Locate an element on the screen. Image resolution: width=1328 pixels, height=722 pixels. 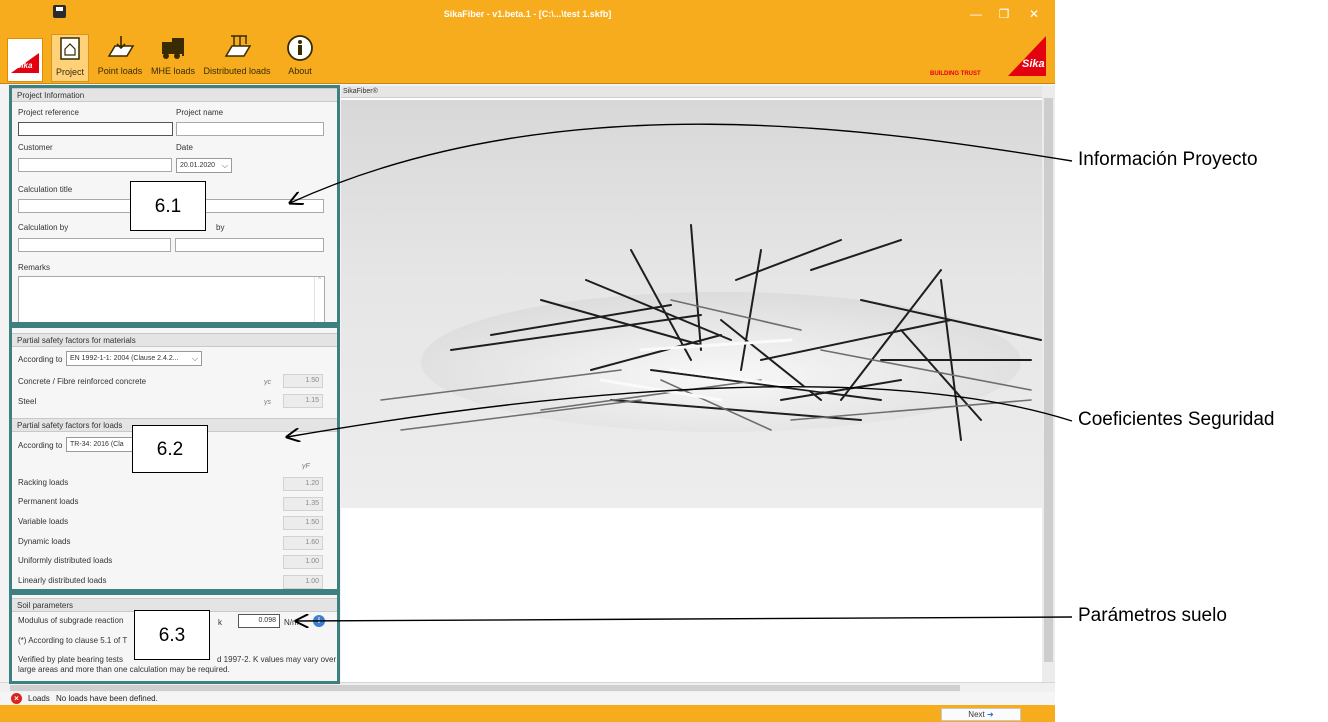
arrow-soil is located at coordinates (684, 619).